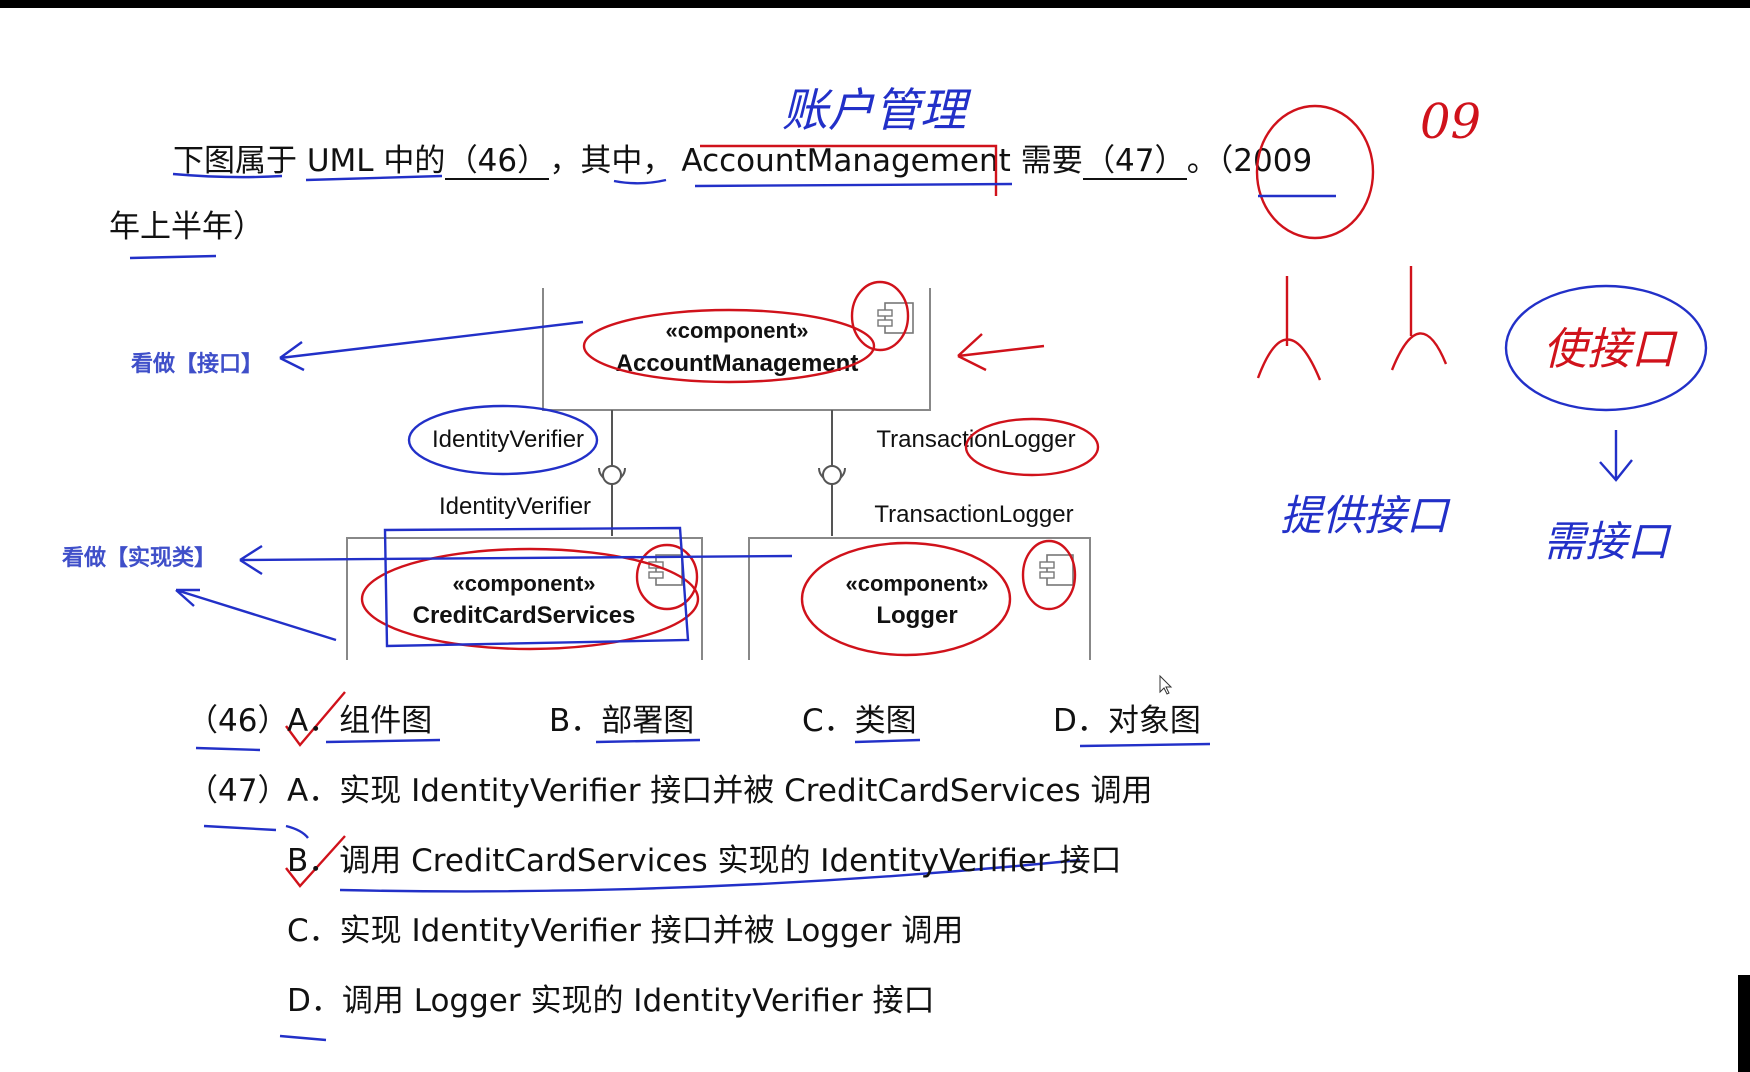 This screenshot has height=1072, width=1750. I want to click on component-icon, so click(1056, 570).